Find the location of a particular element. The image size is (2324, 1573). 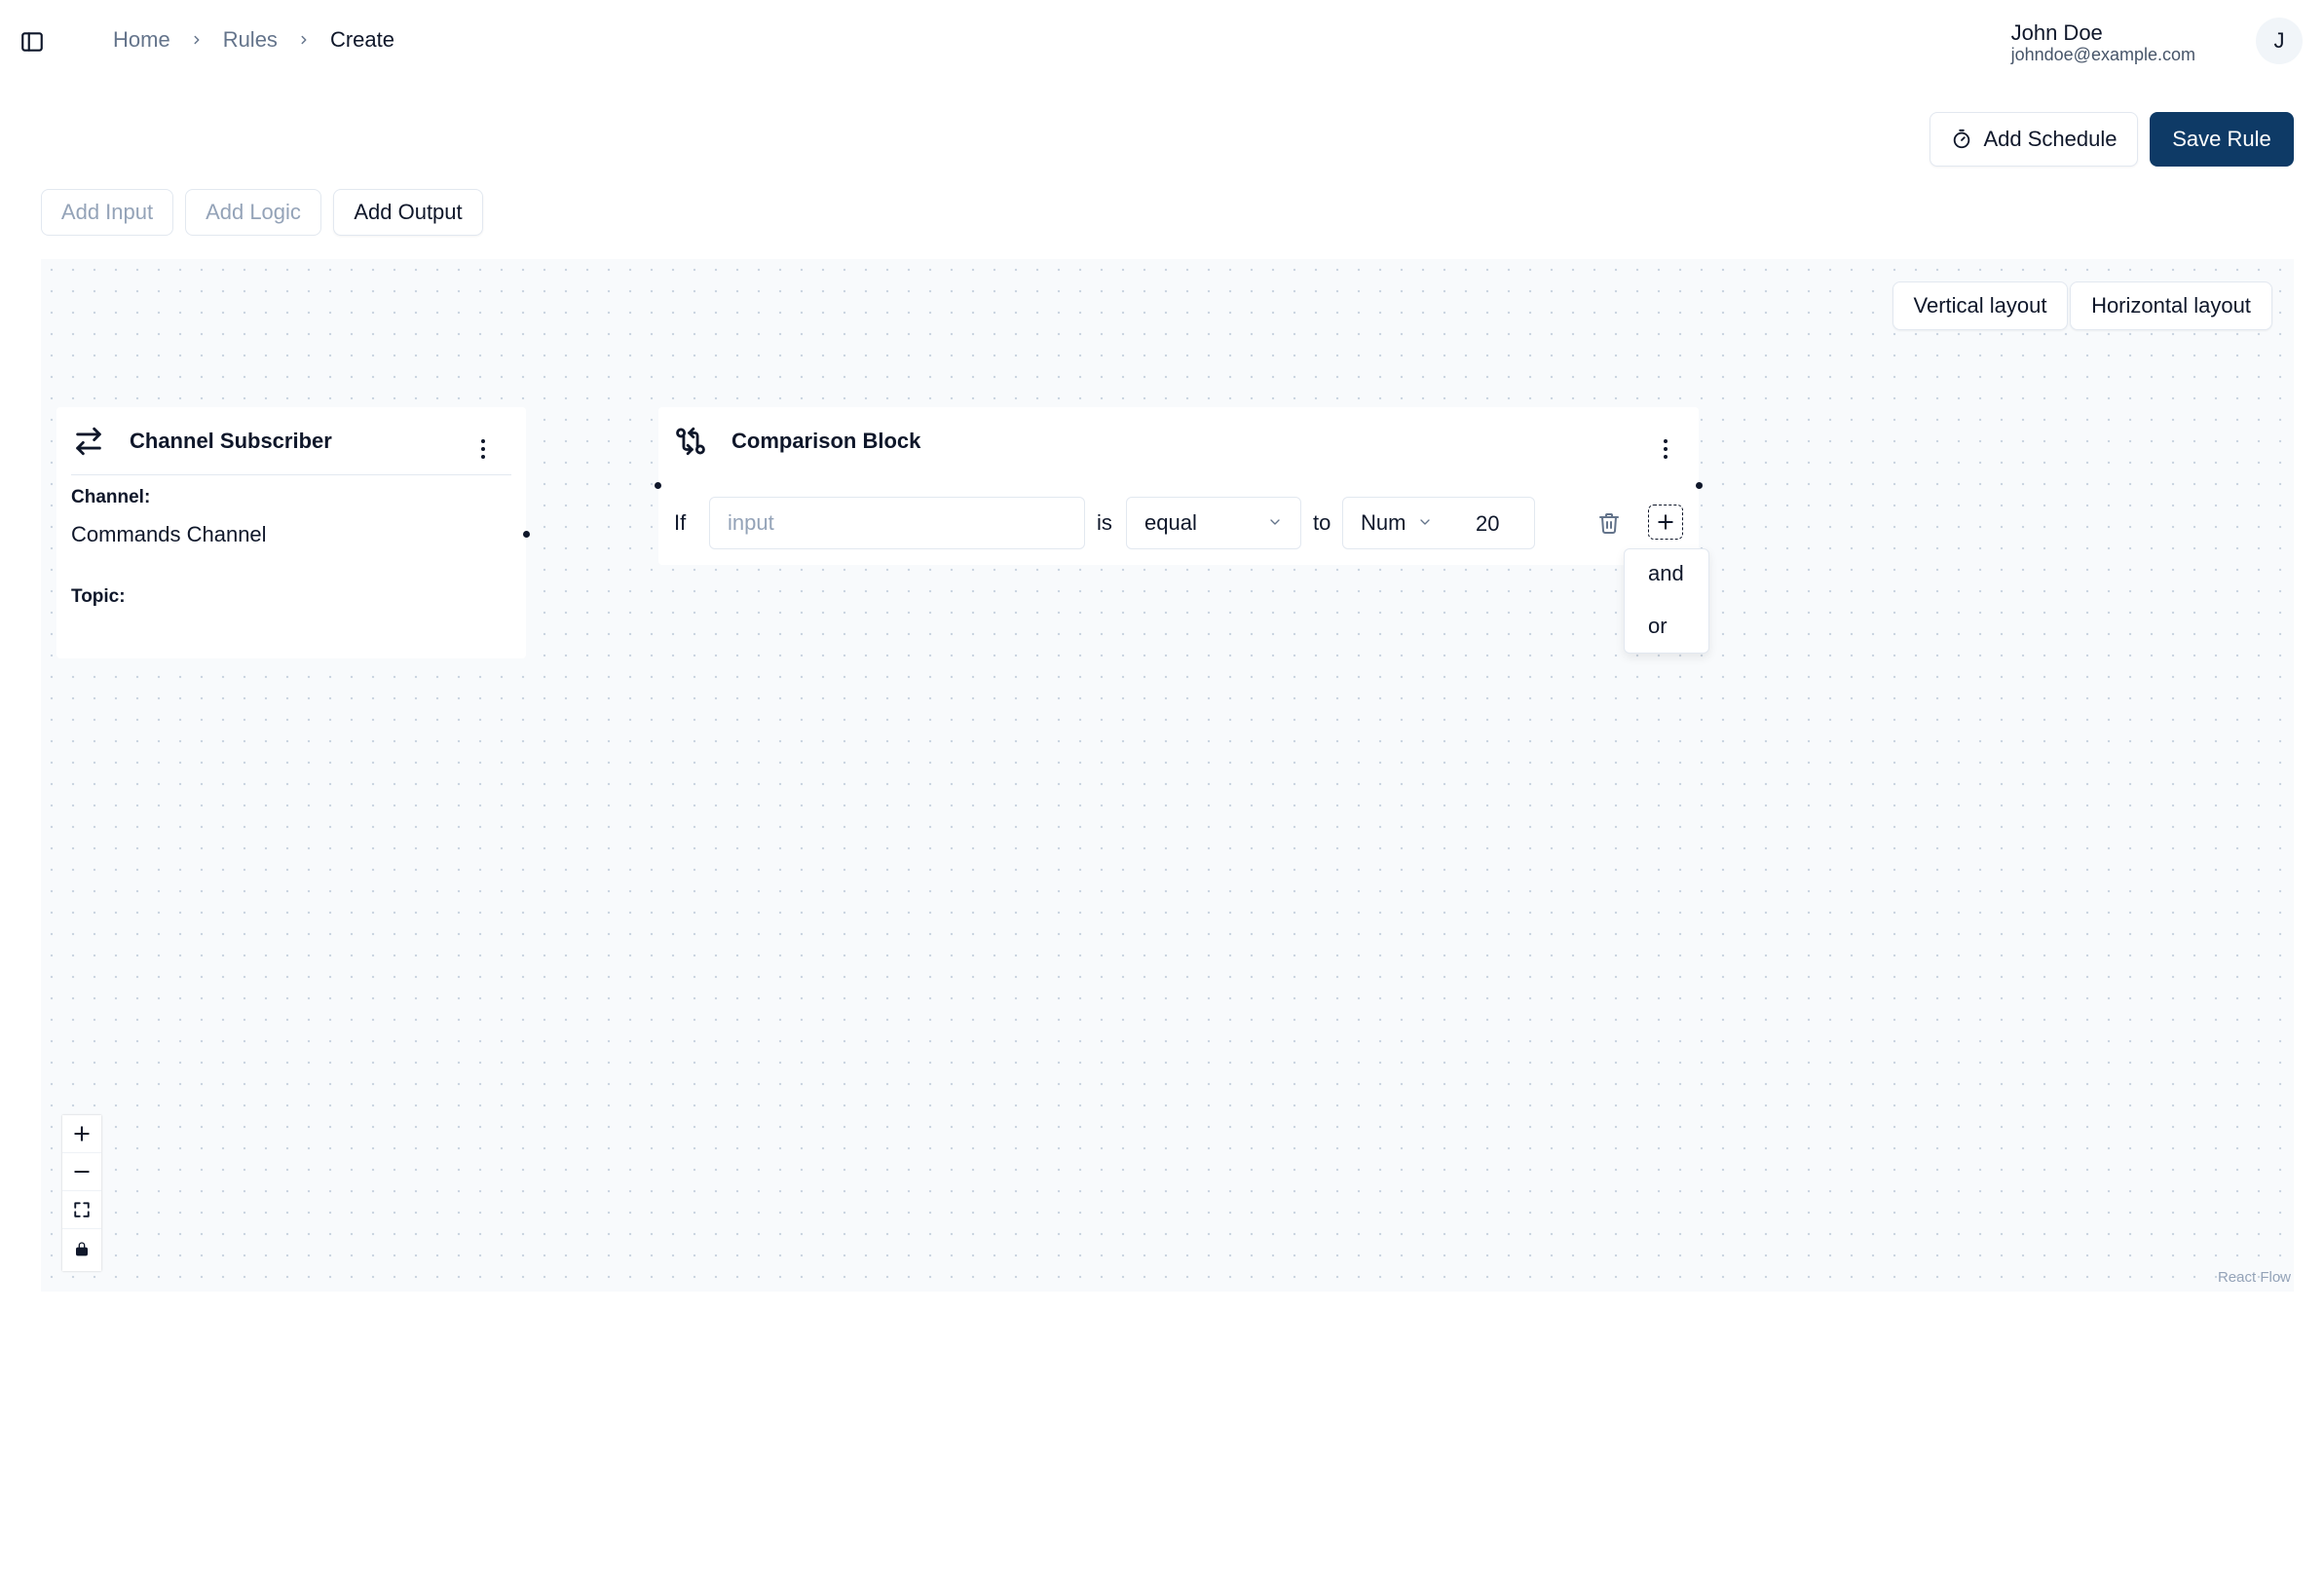

add-output-button: Add Output is located at coordinates (408, 213).